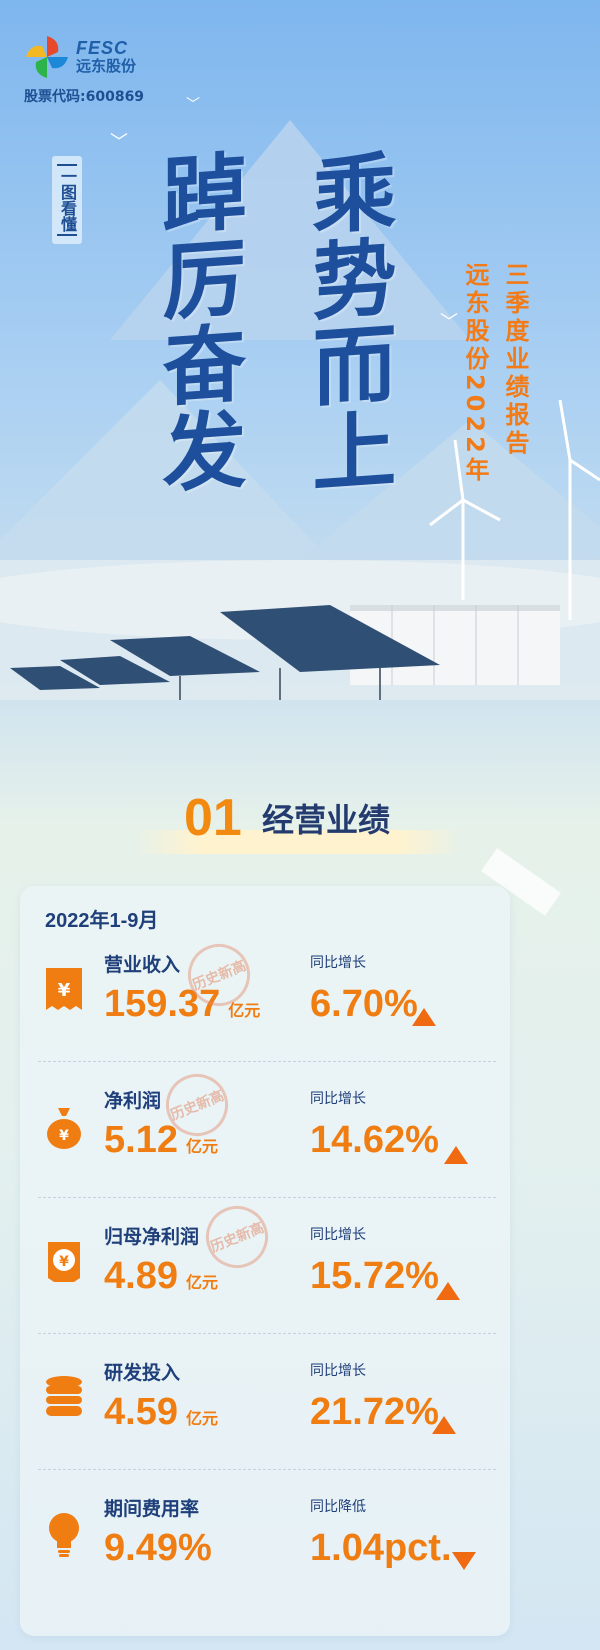 The image size is (600, 1650). Describe the element at coordinates (374, 1276) in the screenshot. I see `yoy-value: 15.72%` at that location.